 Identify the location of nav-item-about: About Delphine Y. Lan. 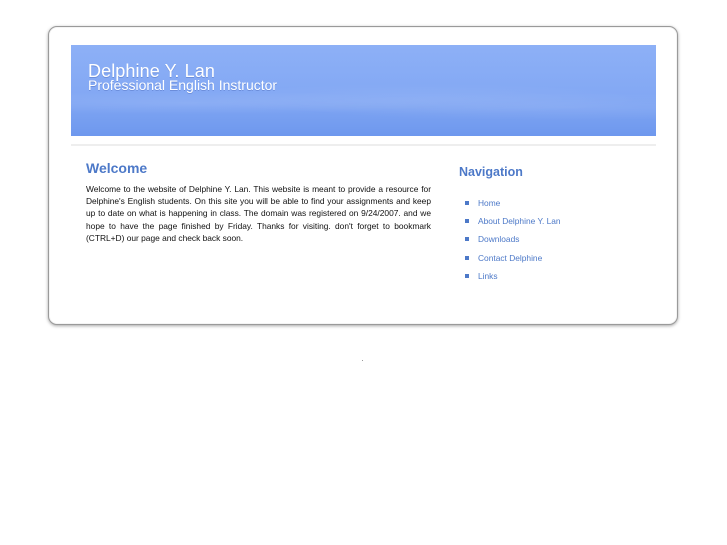
(552, 224).